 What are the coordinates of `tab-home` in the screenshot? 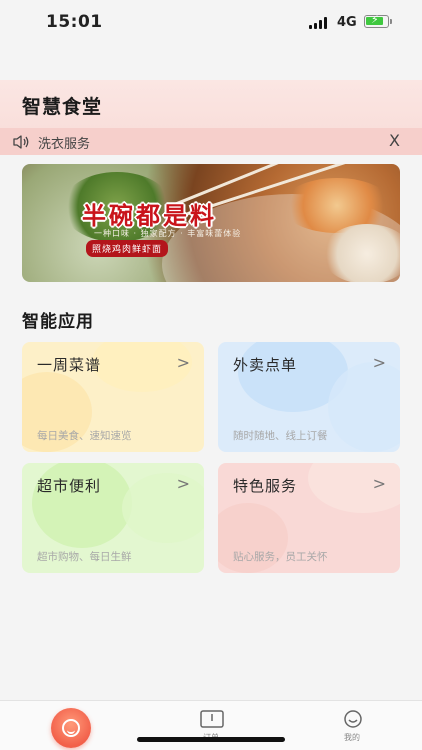 It's located at (70, 725).